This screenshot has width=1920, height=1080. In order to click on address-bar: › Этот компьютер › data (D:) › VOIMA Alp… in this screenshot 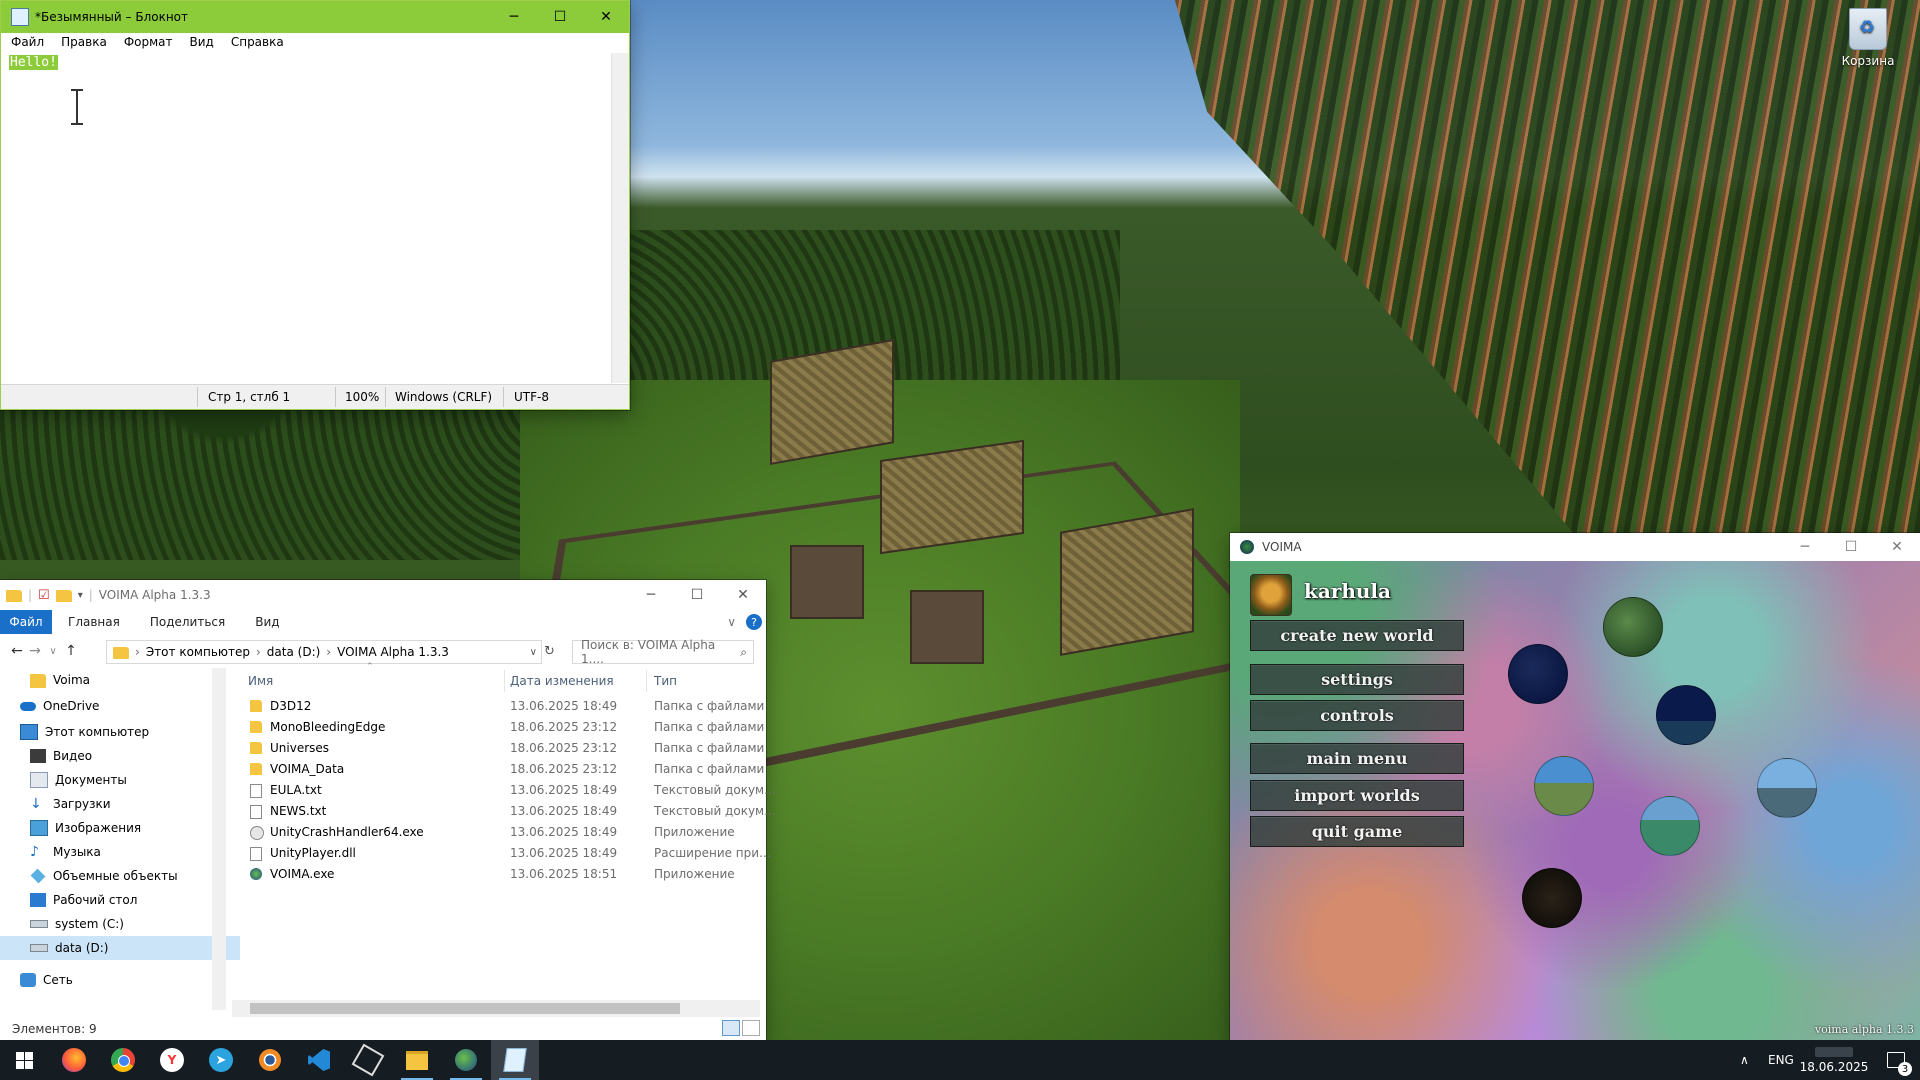, I will do `click(324, 652)`.